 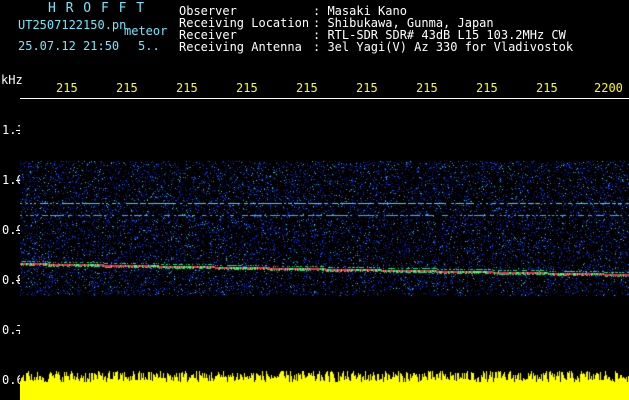 What do you see at coordinates (547, 88) in the screenshot?
I see `time-label-9: 215` at bounding box center [547, 88].